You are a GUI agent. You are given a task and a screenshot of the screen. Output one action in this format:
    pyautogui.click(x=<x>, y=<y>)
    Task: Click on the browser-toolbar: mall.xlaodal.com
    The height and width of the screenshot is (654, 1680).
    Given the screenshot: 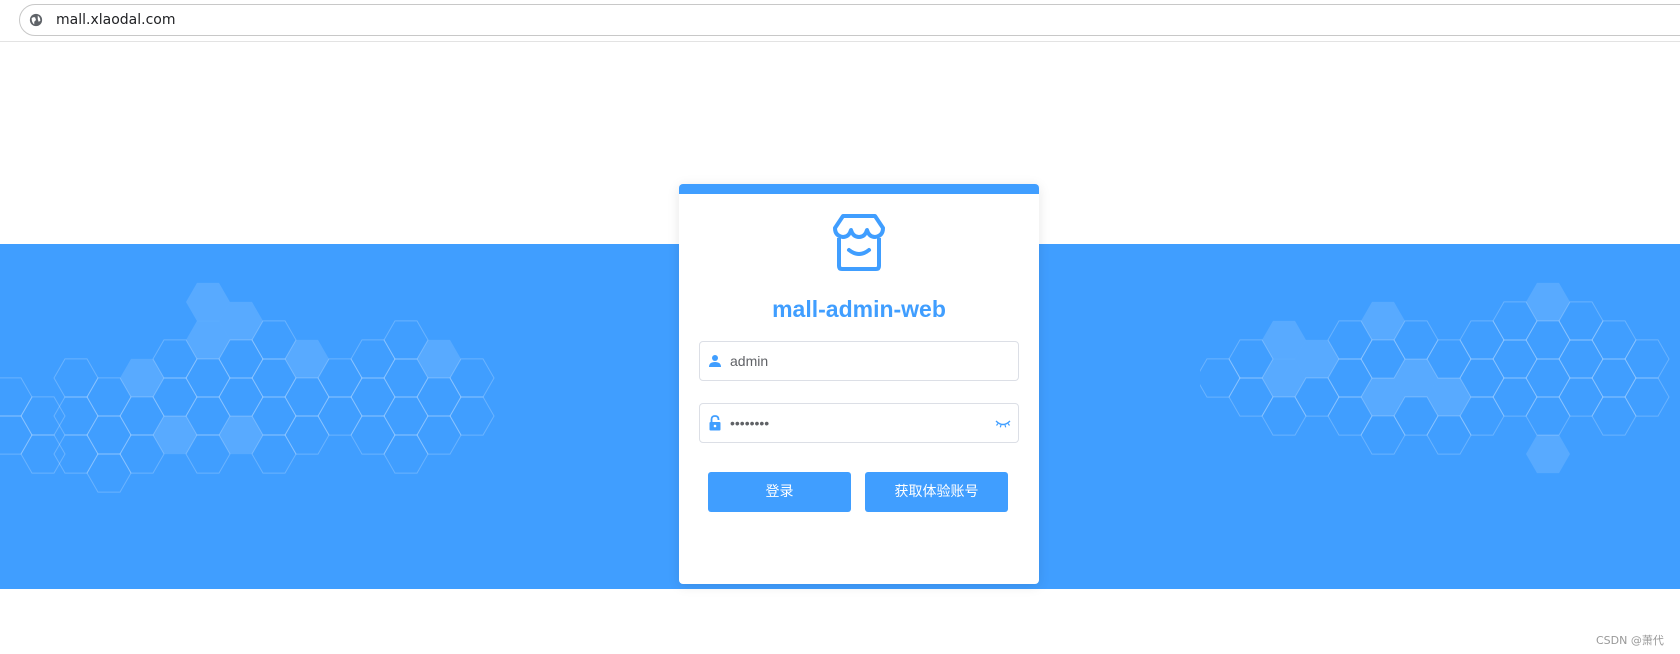 What is the action you would take?
    pyautogui.click(x=840, y=21)
    